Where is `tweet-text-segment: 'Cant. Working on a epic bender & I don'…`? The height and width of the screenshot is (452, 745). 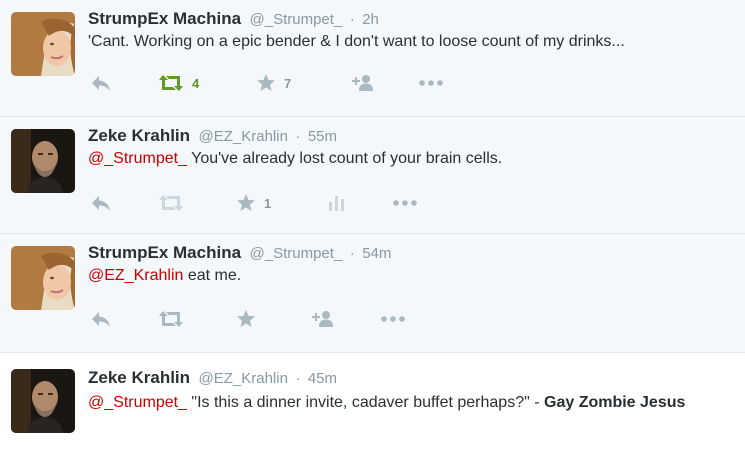 tweet-text-segment: 'Cant. Working on a epic bender & I don'… is located at coordinates (356, 41).